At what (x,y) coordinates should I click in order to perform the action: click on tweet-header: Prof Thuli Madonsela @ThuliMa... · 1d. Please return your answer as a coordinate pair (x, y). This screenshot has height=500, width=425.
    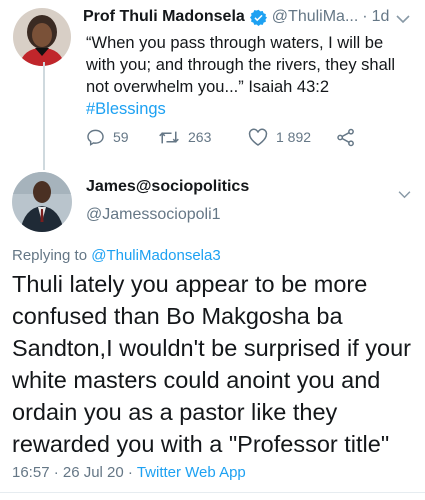
    Looking at the image, I should click on (248, 17).